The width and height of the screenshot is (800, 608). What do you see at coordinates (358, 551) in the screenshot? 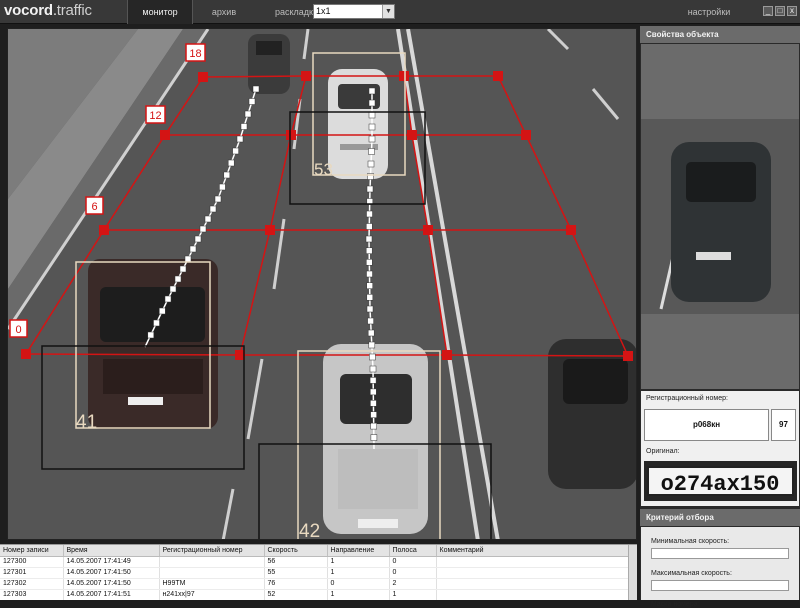
I see `column-header: Направление` at bounding box center [358, 551].